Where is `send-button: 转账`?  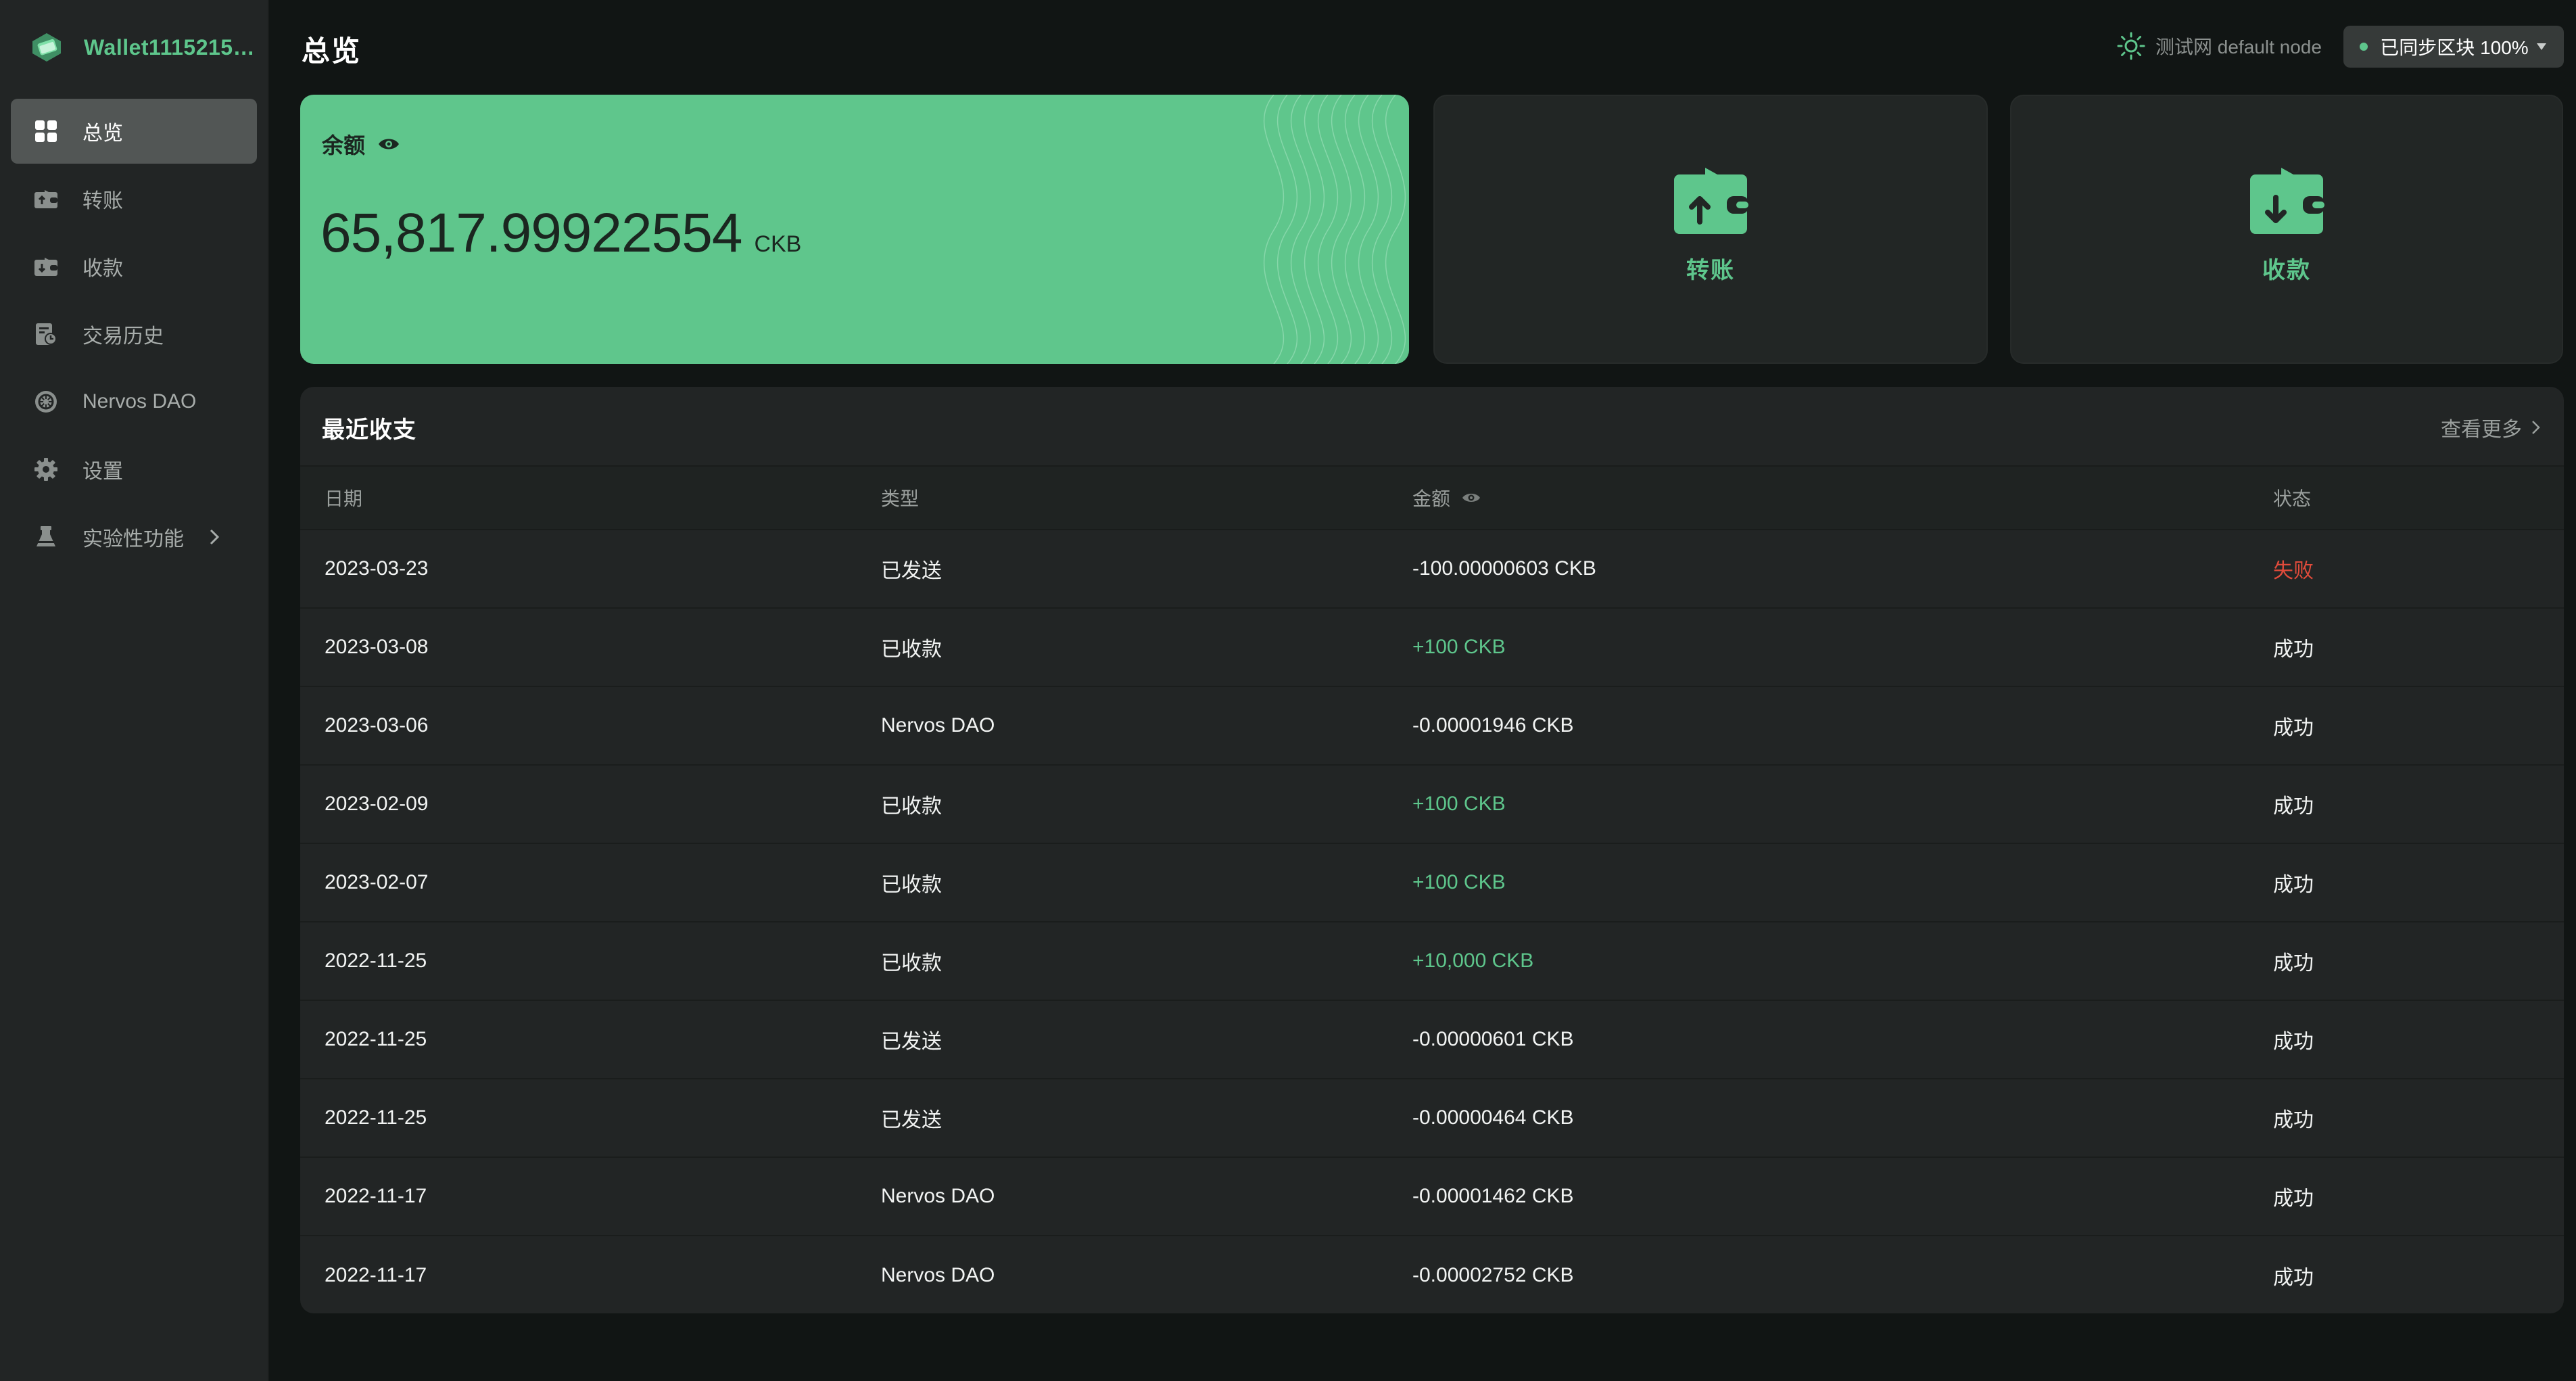
send-button: 转账 is located at coordinates (1710, 229).